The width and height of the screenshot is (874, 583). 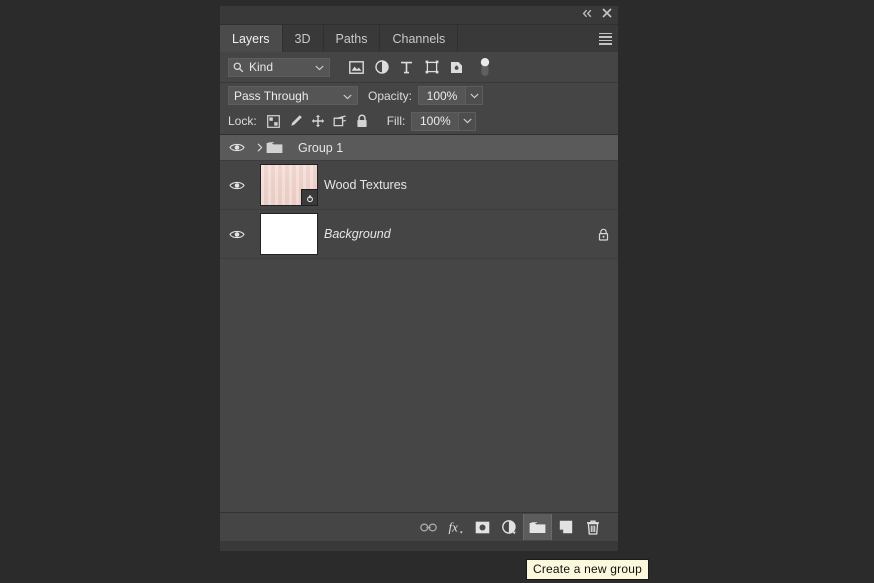 What do you see at coordinates (482, 527) in the screenshot?
I see `add-layer-mask-button` at bounding box center [482, 527].